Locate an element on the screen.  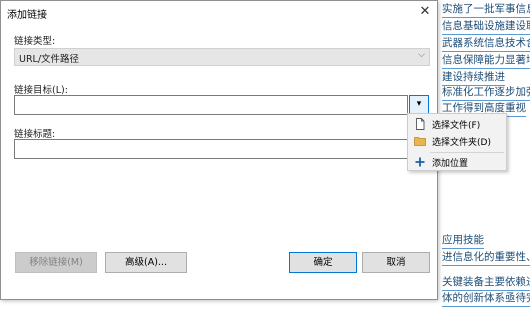
link-target-label: 链接目标(L): is located at coordinates (41, 90).